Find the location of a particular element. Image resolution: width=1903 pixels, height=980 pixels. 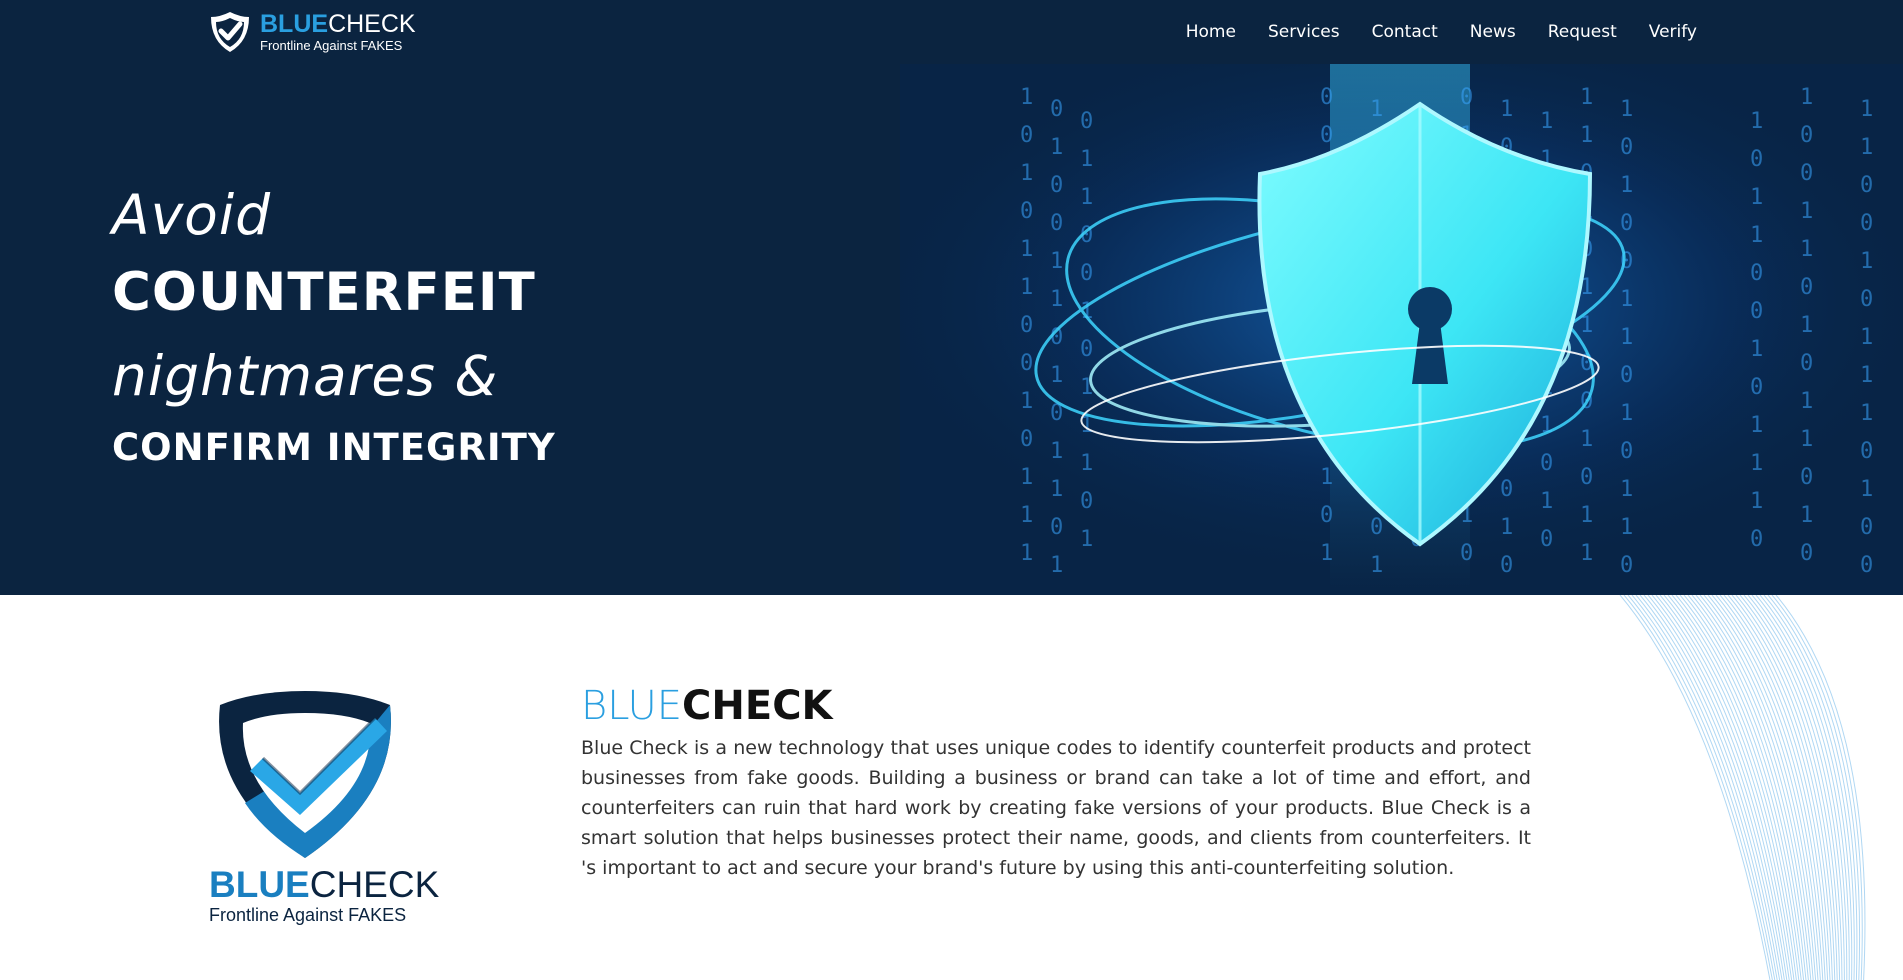

decorative-wave-lines is located at coordinates (1742, 787).